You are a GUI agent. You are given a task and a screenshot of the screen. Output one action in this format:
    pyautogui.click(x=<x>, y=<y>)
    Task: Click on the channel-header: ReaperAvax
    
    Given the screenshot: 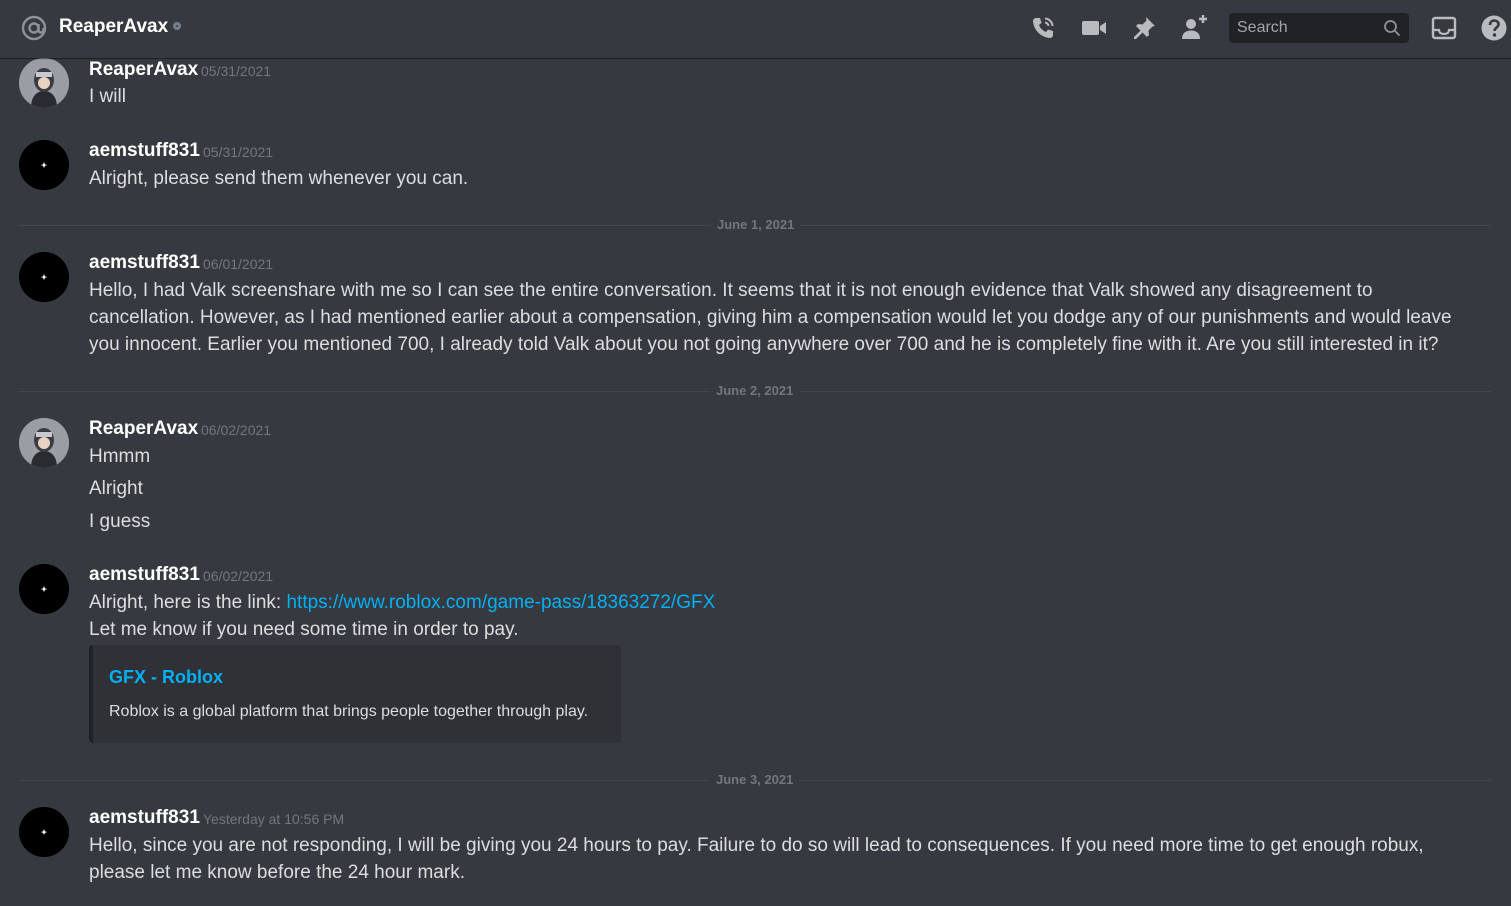 What is the action you would take?
    pyautogui.click(x=755, y=29)
    